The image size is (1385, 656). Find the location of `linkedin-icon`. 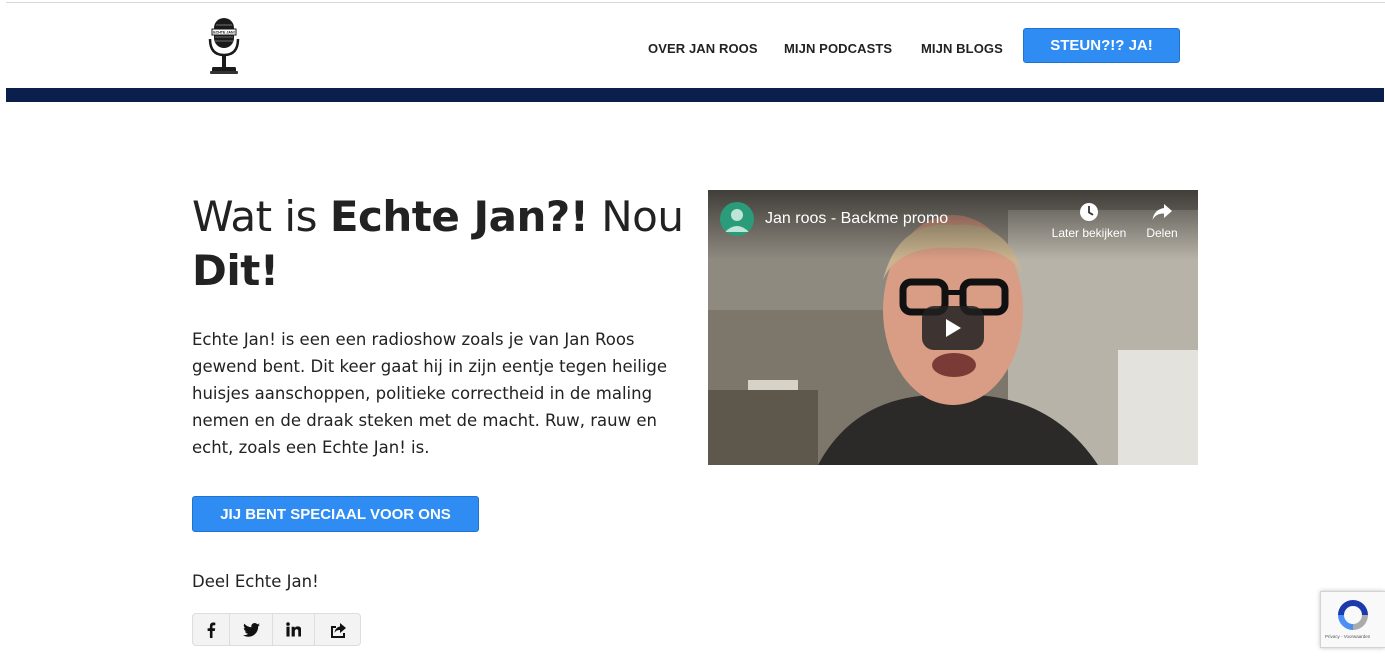

linkedin-icon is located at coordinates (293, 629).